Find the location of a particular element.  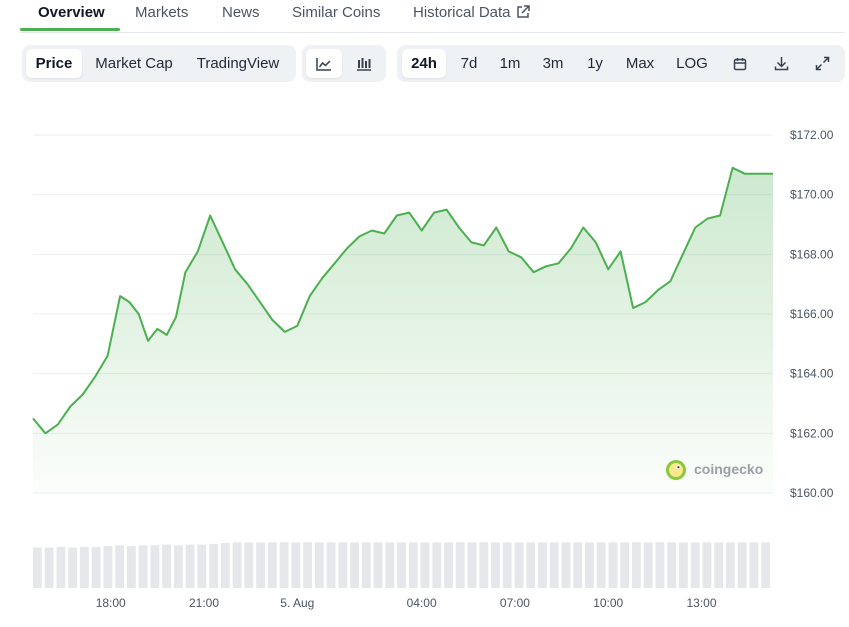

x-tick-label-5: 10:00 is located at coordinates (608, 603).